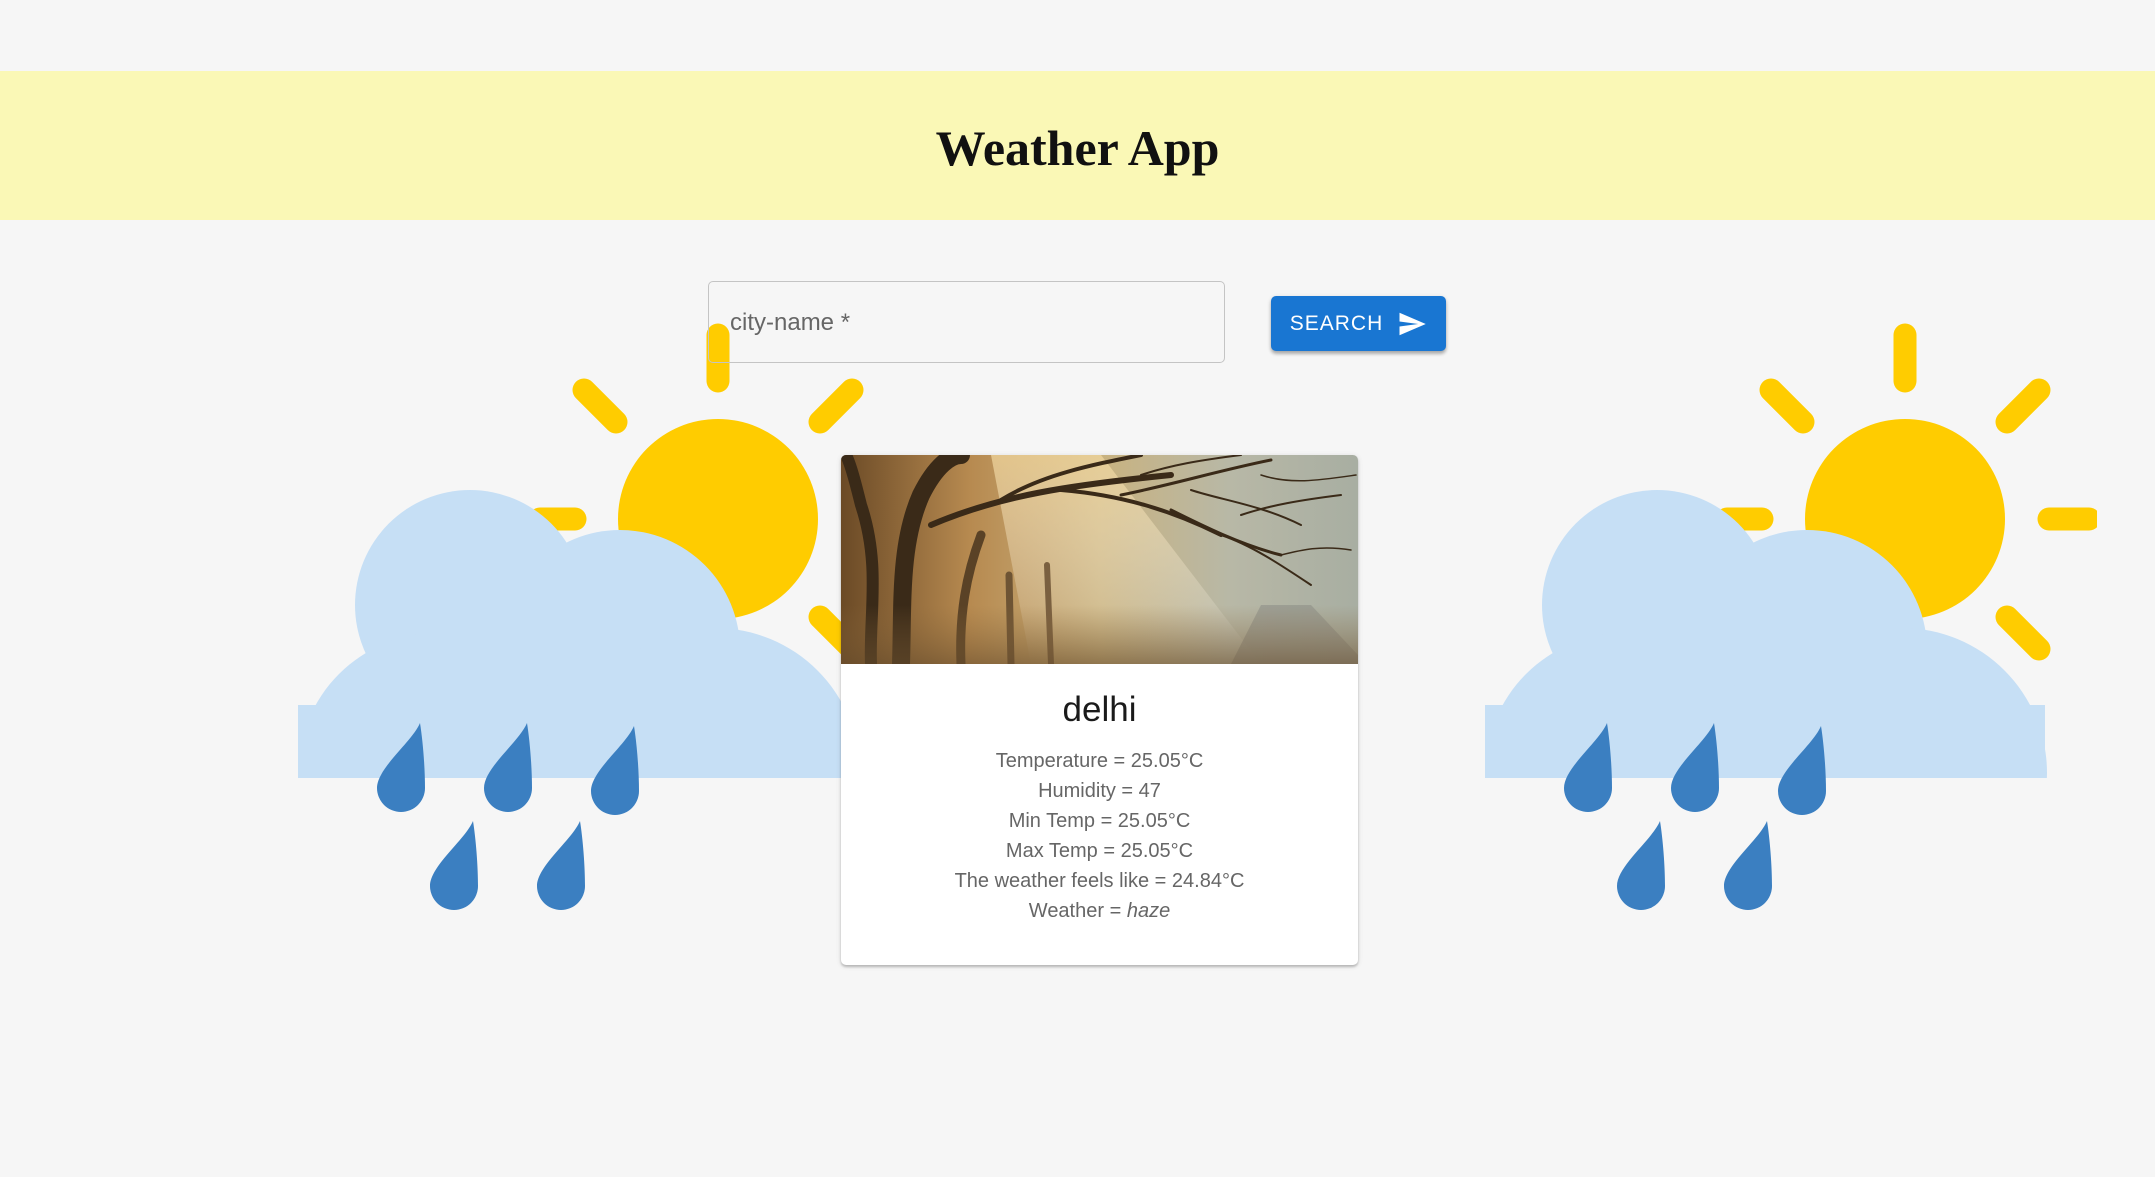 The image size is (2155, 1177). Describe the element at coordinates (1413, 323) in the screenshot. I see `send-icon` at that location.